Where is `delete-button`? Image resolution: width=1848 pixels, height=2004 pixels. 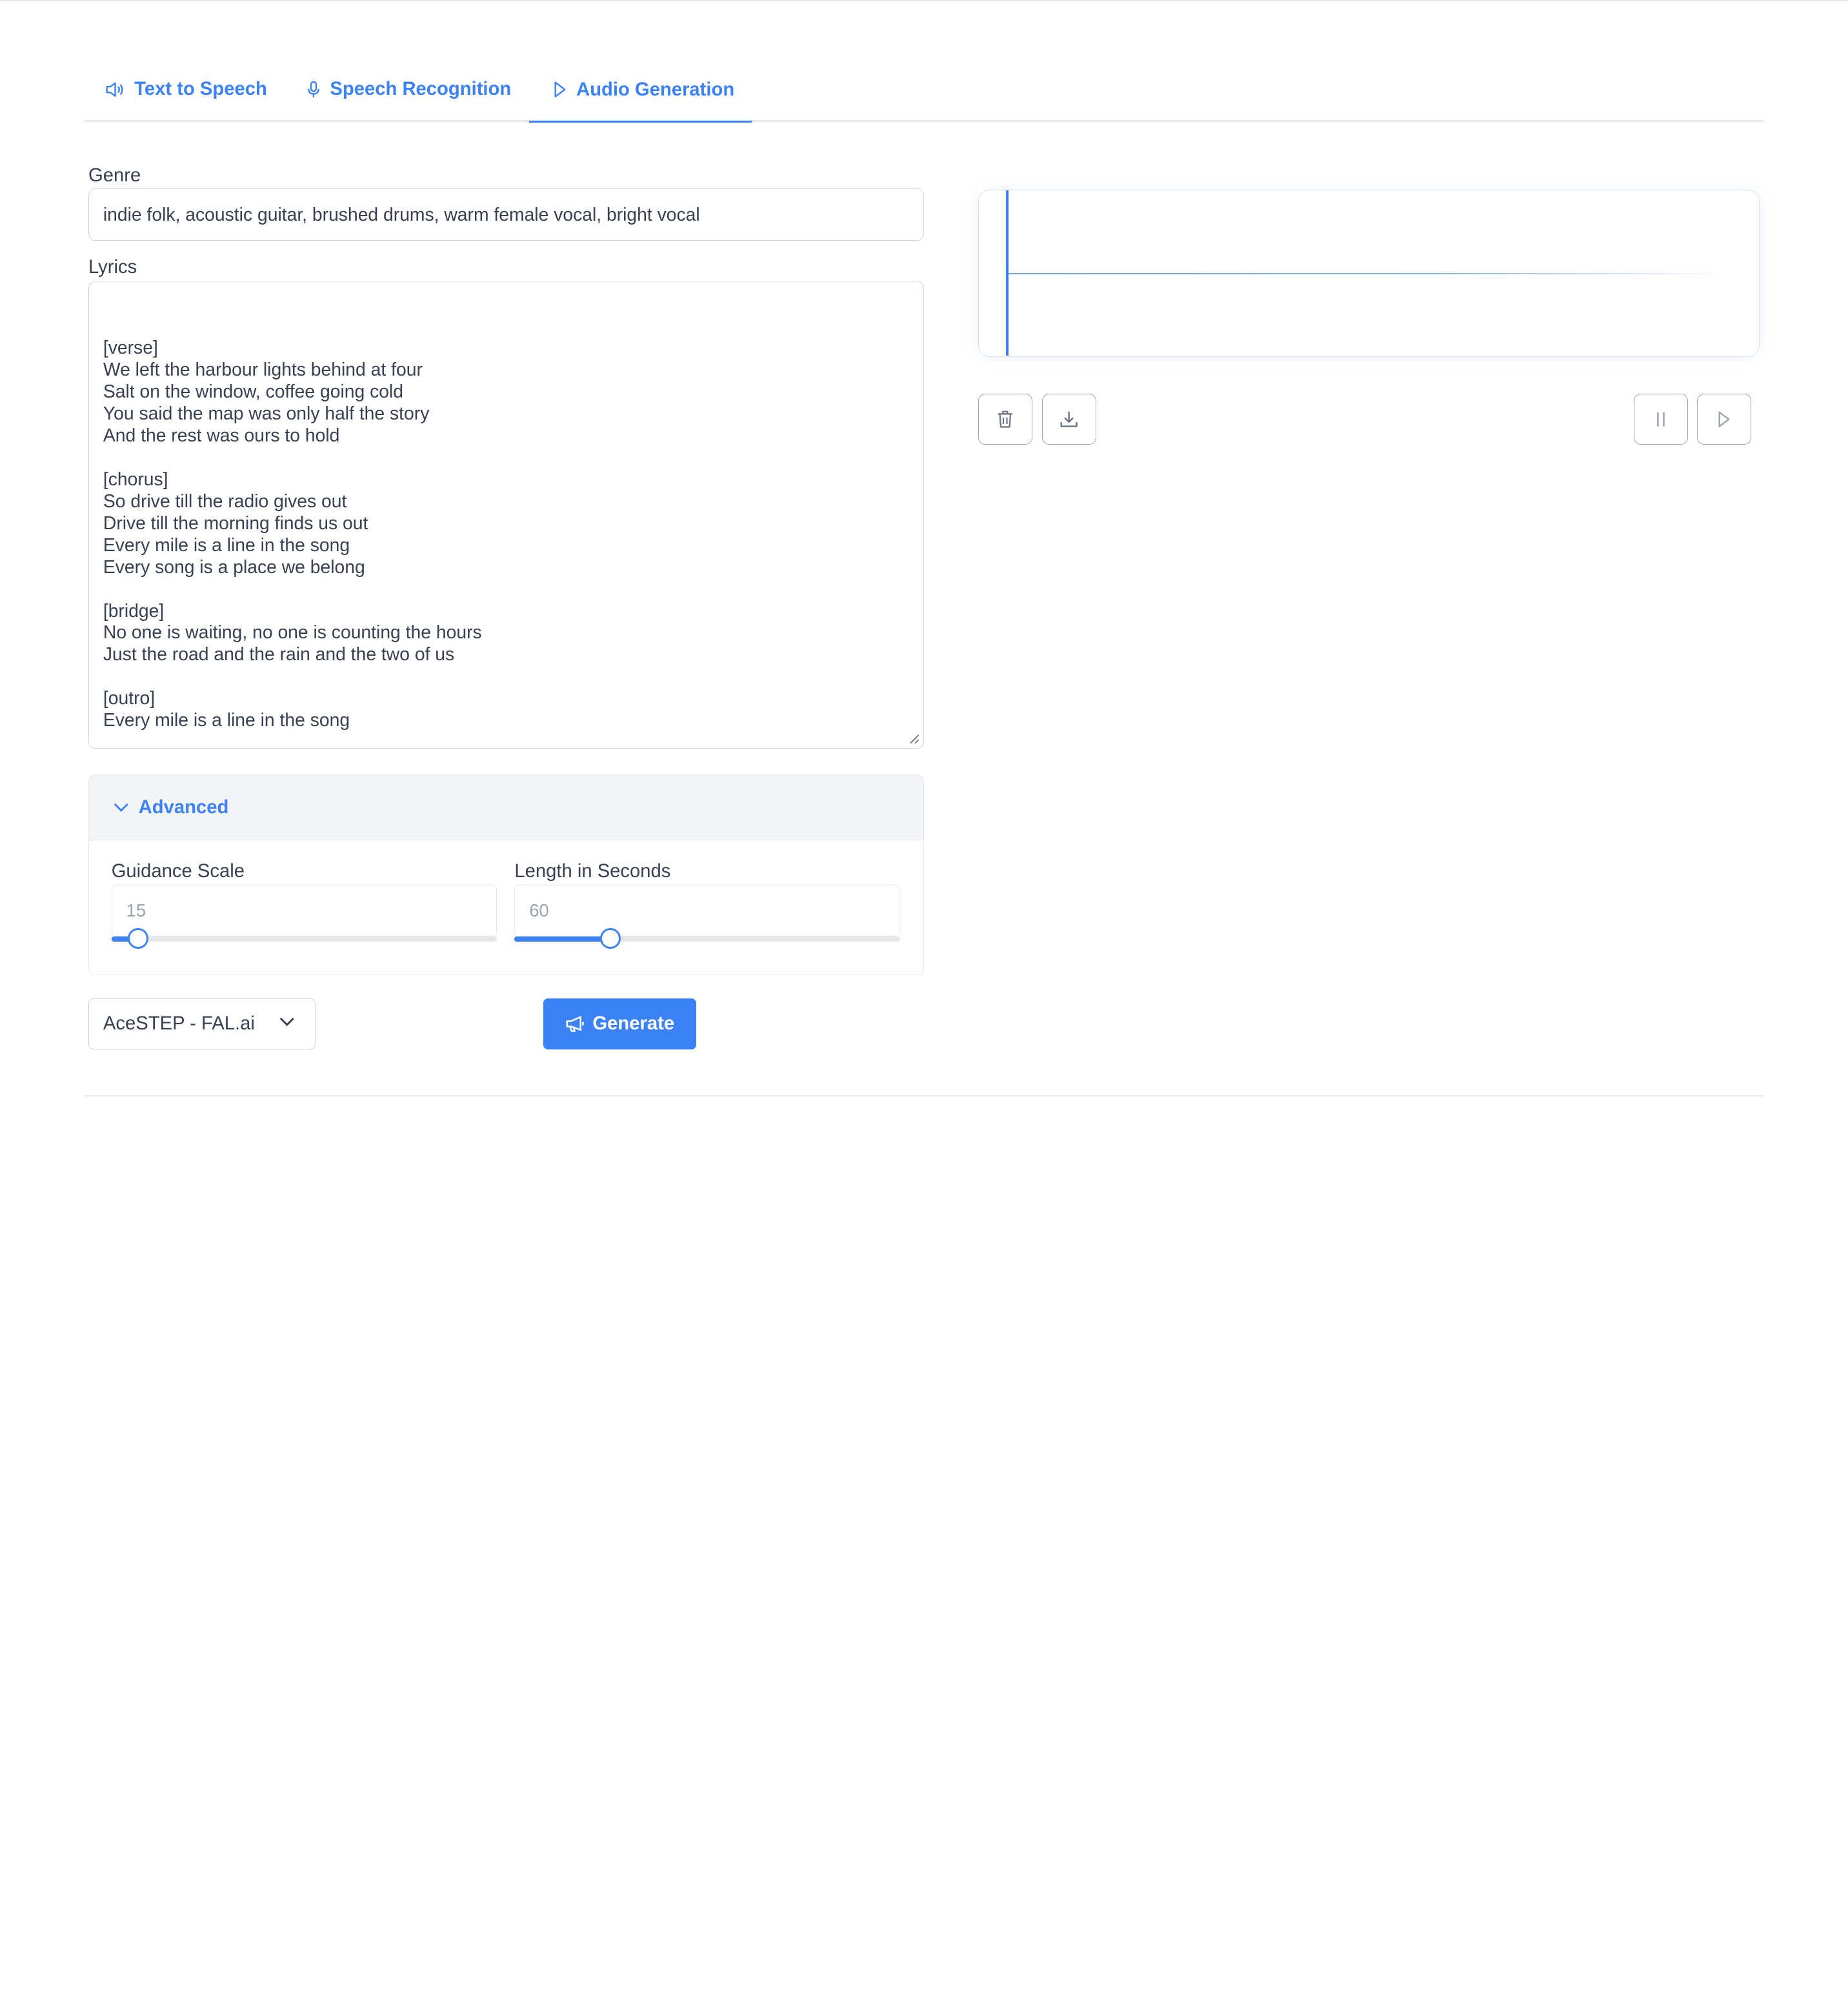
delete-button is located at coordinates (1005, 419).